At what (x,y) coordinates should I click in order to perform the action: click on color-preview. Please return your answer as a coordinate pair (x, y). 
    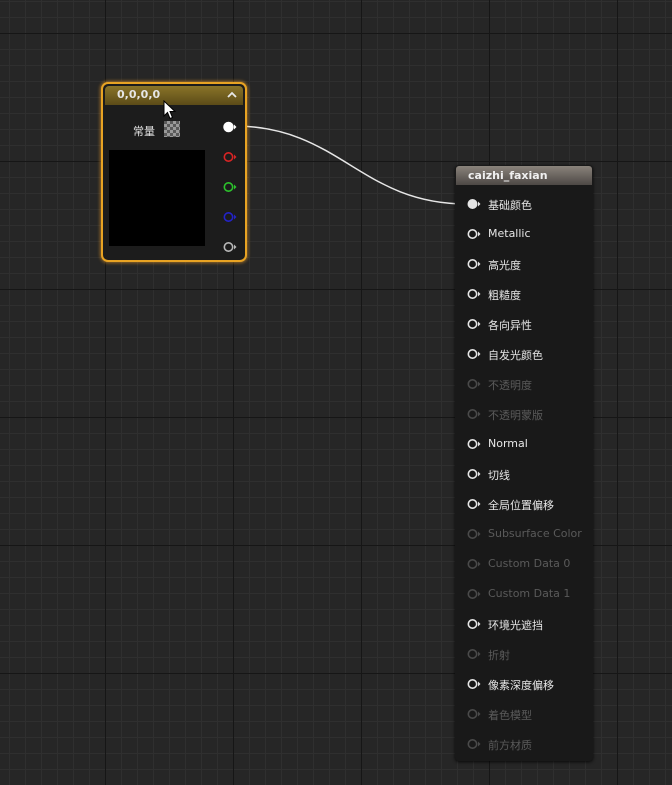
    Looking at the image, I should click on (157, 198).